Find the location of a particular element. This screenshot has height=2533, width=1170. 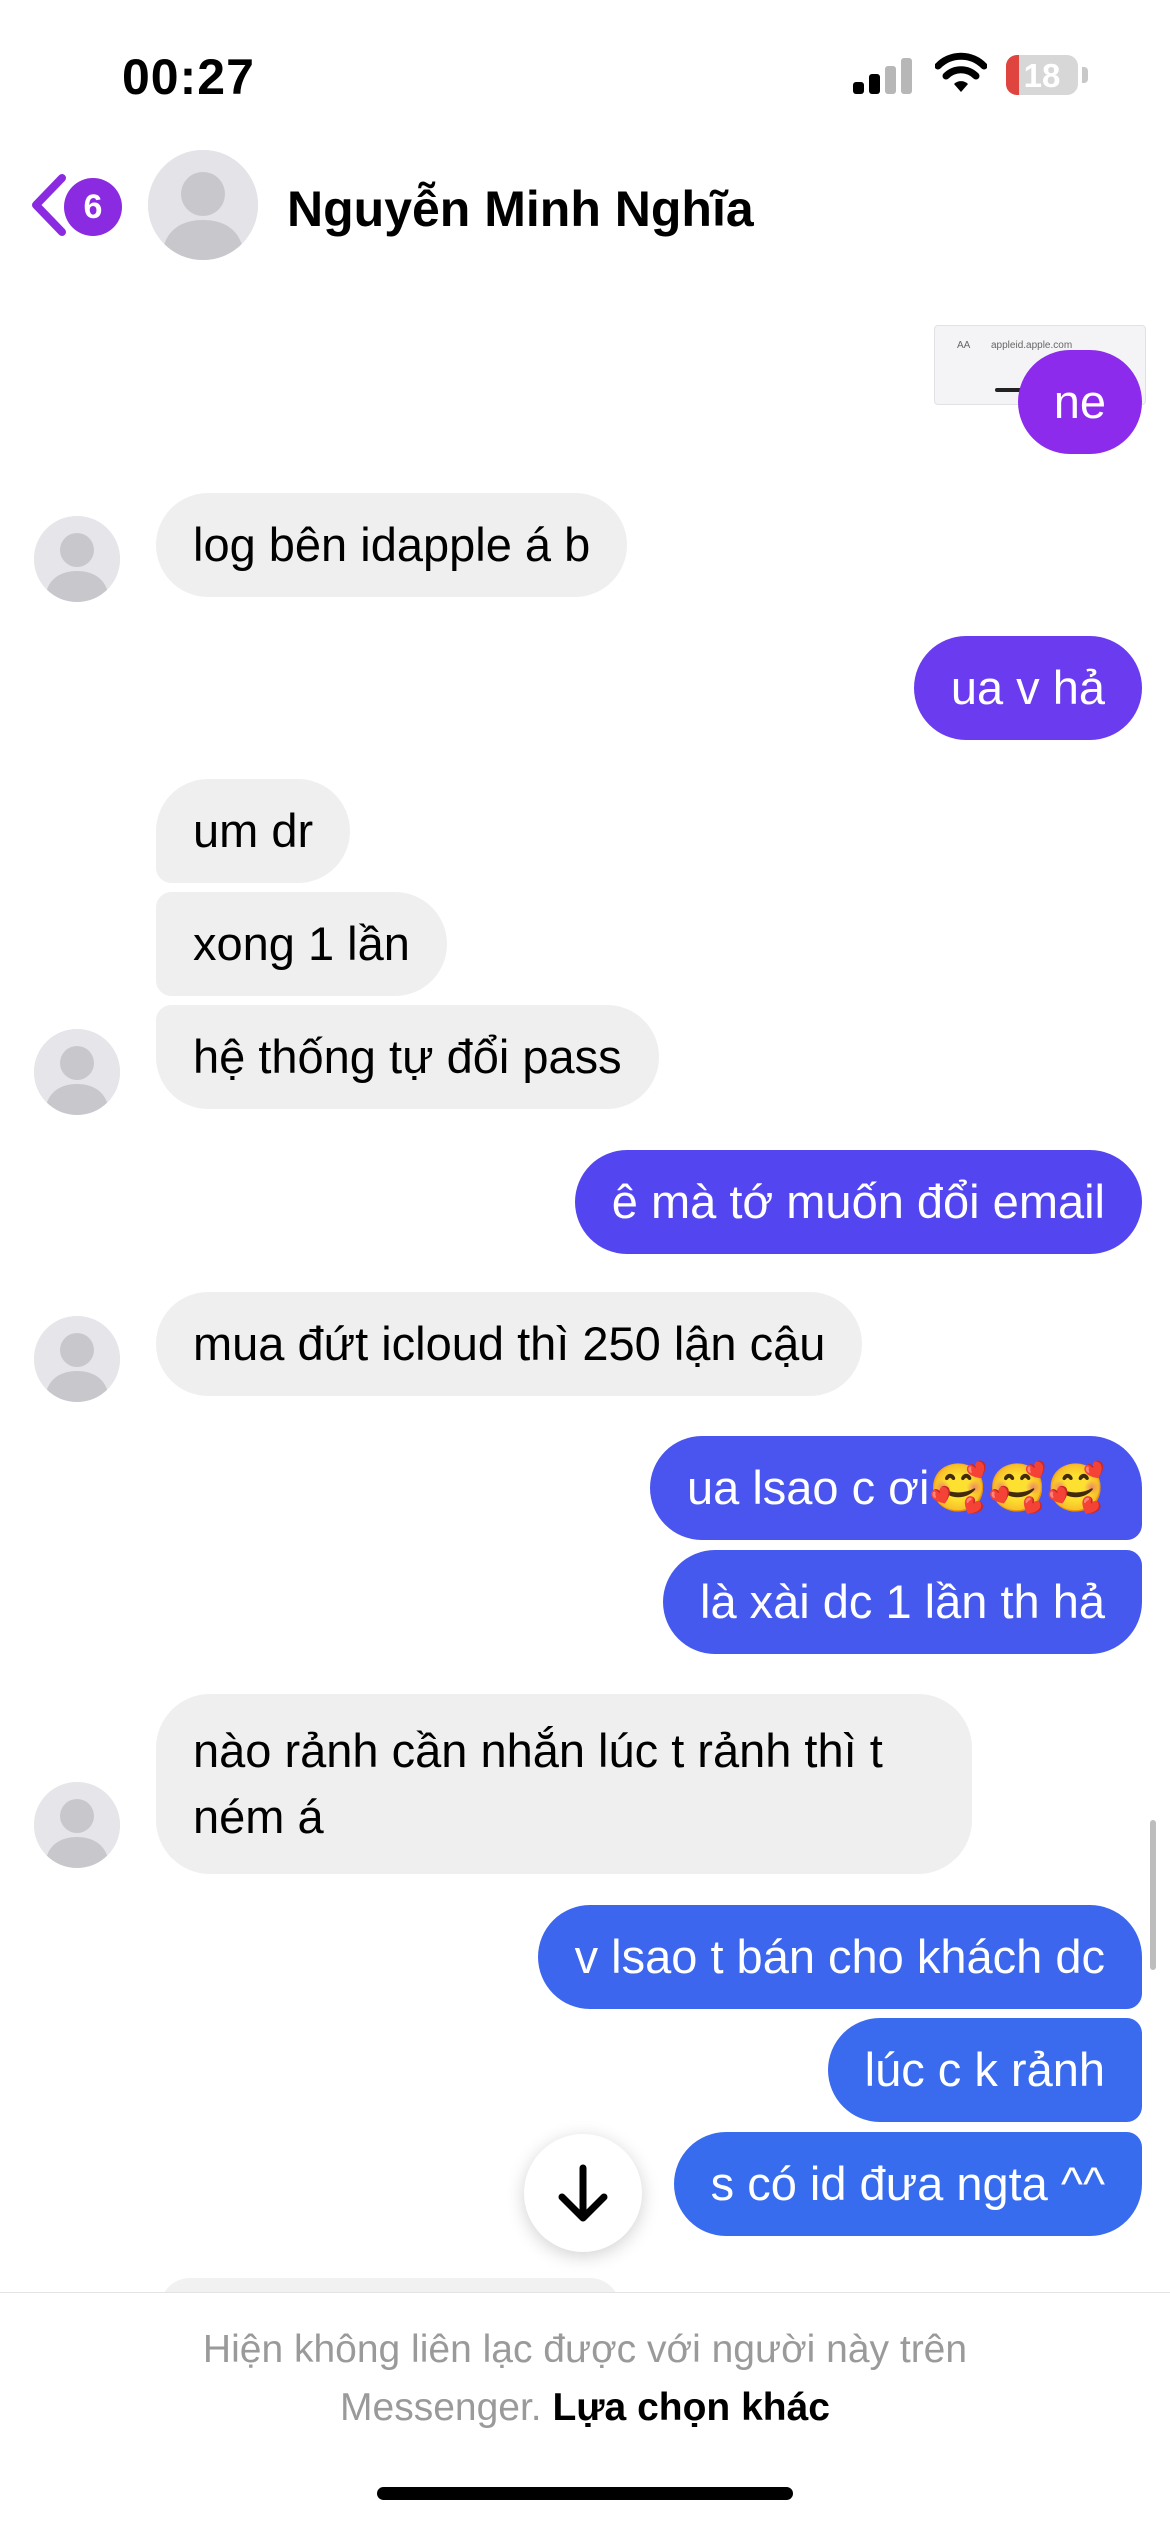

message-text: ua lsao c ơi🥰🥰🥰 is located at coordinates (896, 1487).